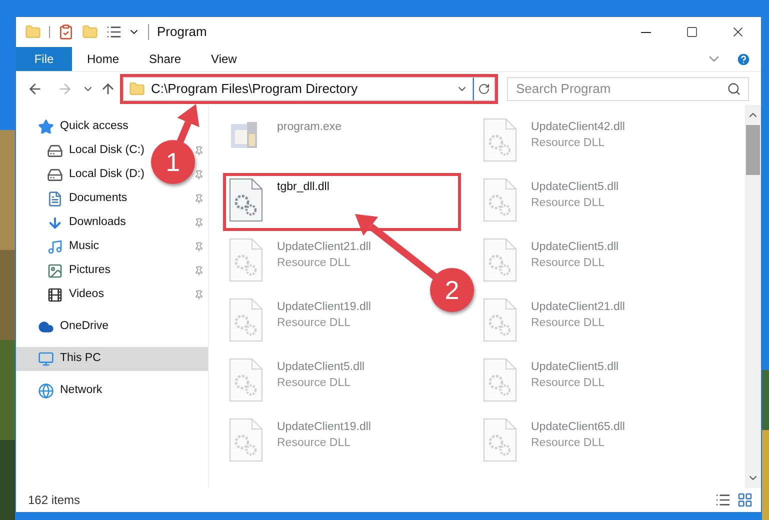  I want to click on document-icon, so click(55, 199).